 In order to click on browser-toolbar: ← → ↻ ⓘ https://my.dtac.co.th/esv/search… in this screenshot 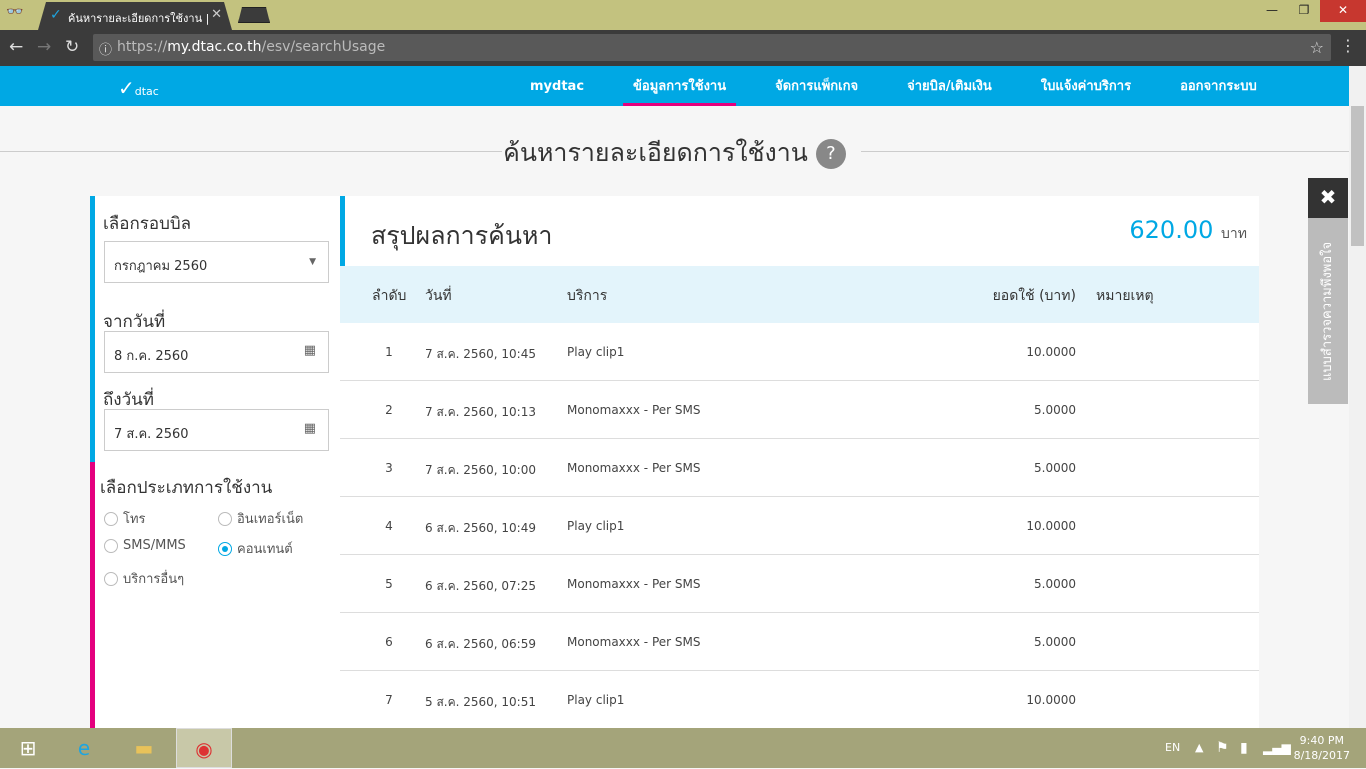, I will do `click(683, 48)`.